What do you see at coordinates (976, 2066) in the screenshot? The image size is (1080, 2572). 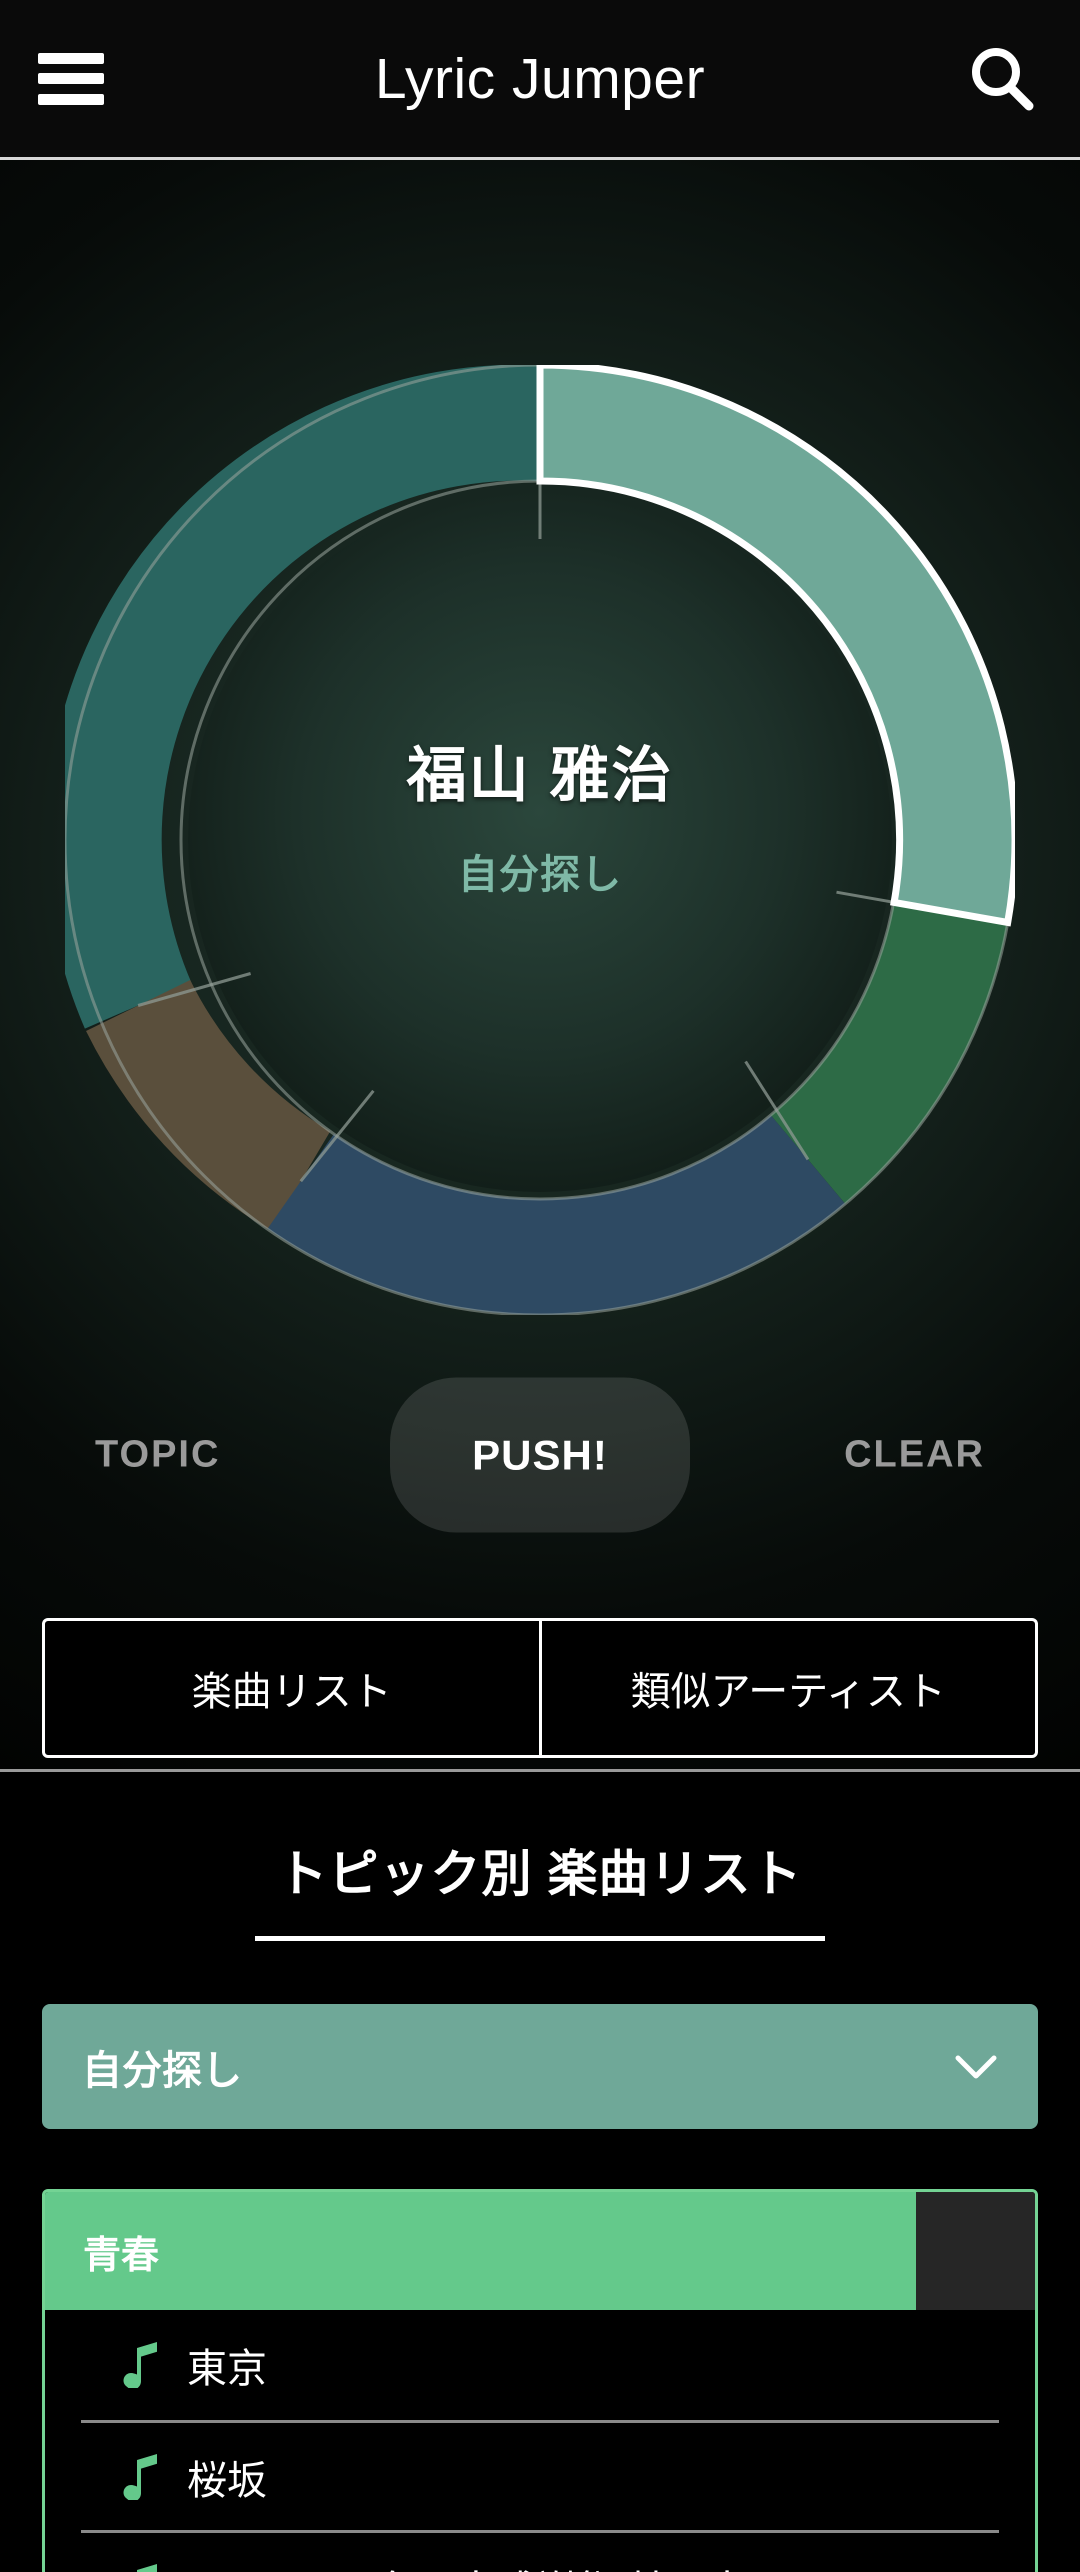 I see `chevron-down-icon` at bounding box center [976, 2066].